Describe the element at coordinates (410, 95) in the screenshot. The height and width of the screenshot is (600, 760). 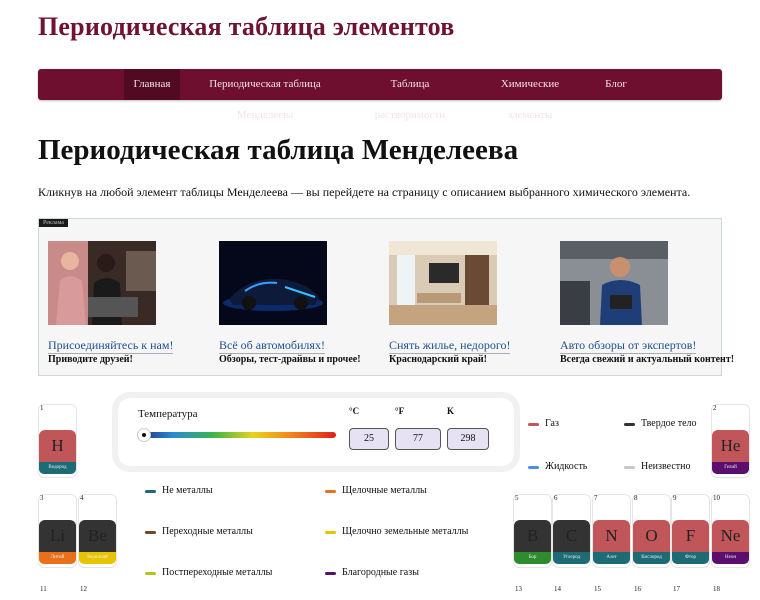
I see `nav-item-solubility-table: Таблица растворимости` at that location.